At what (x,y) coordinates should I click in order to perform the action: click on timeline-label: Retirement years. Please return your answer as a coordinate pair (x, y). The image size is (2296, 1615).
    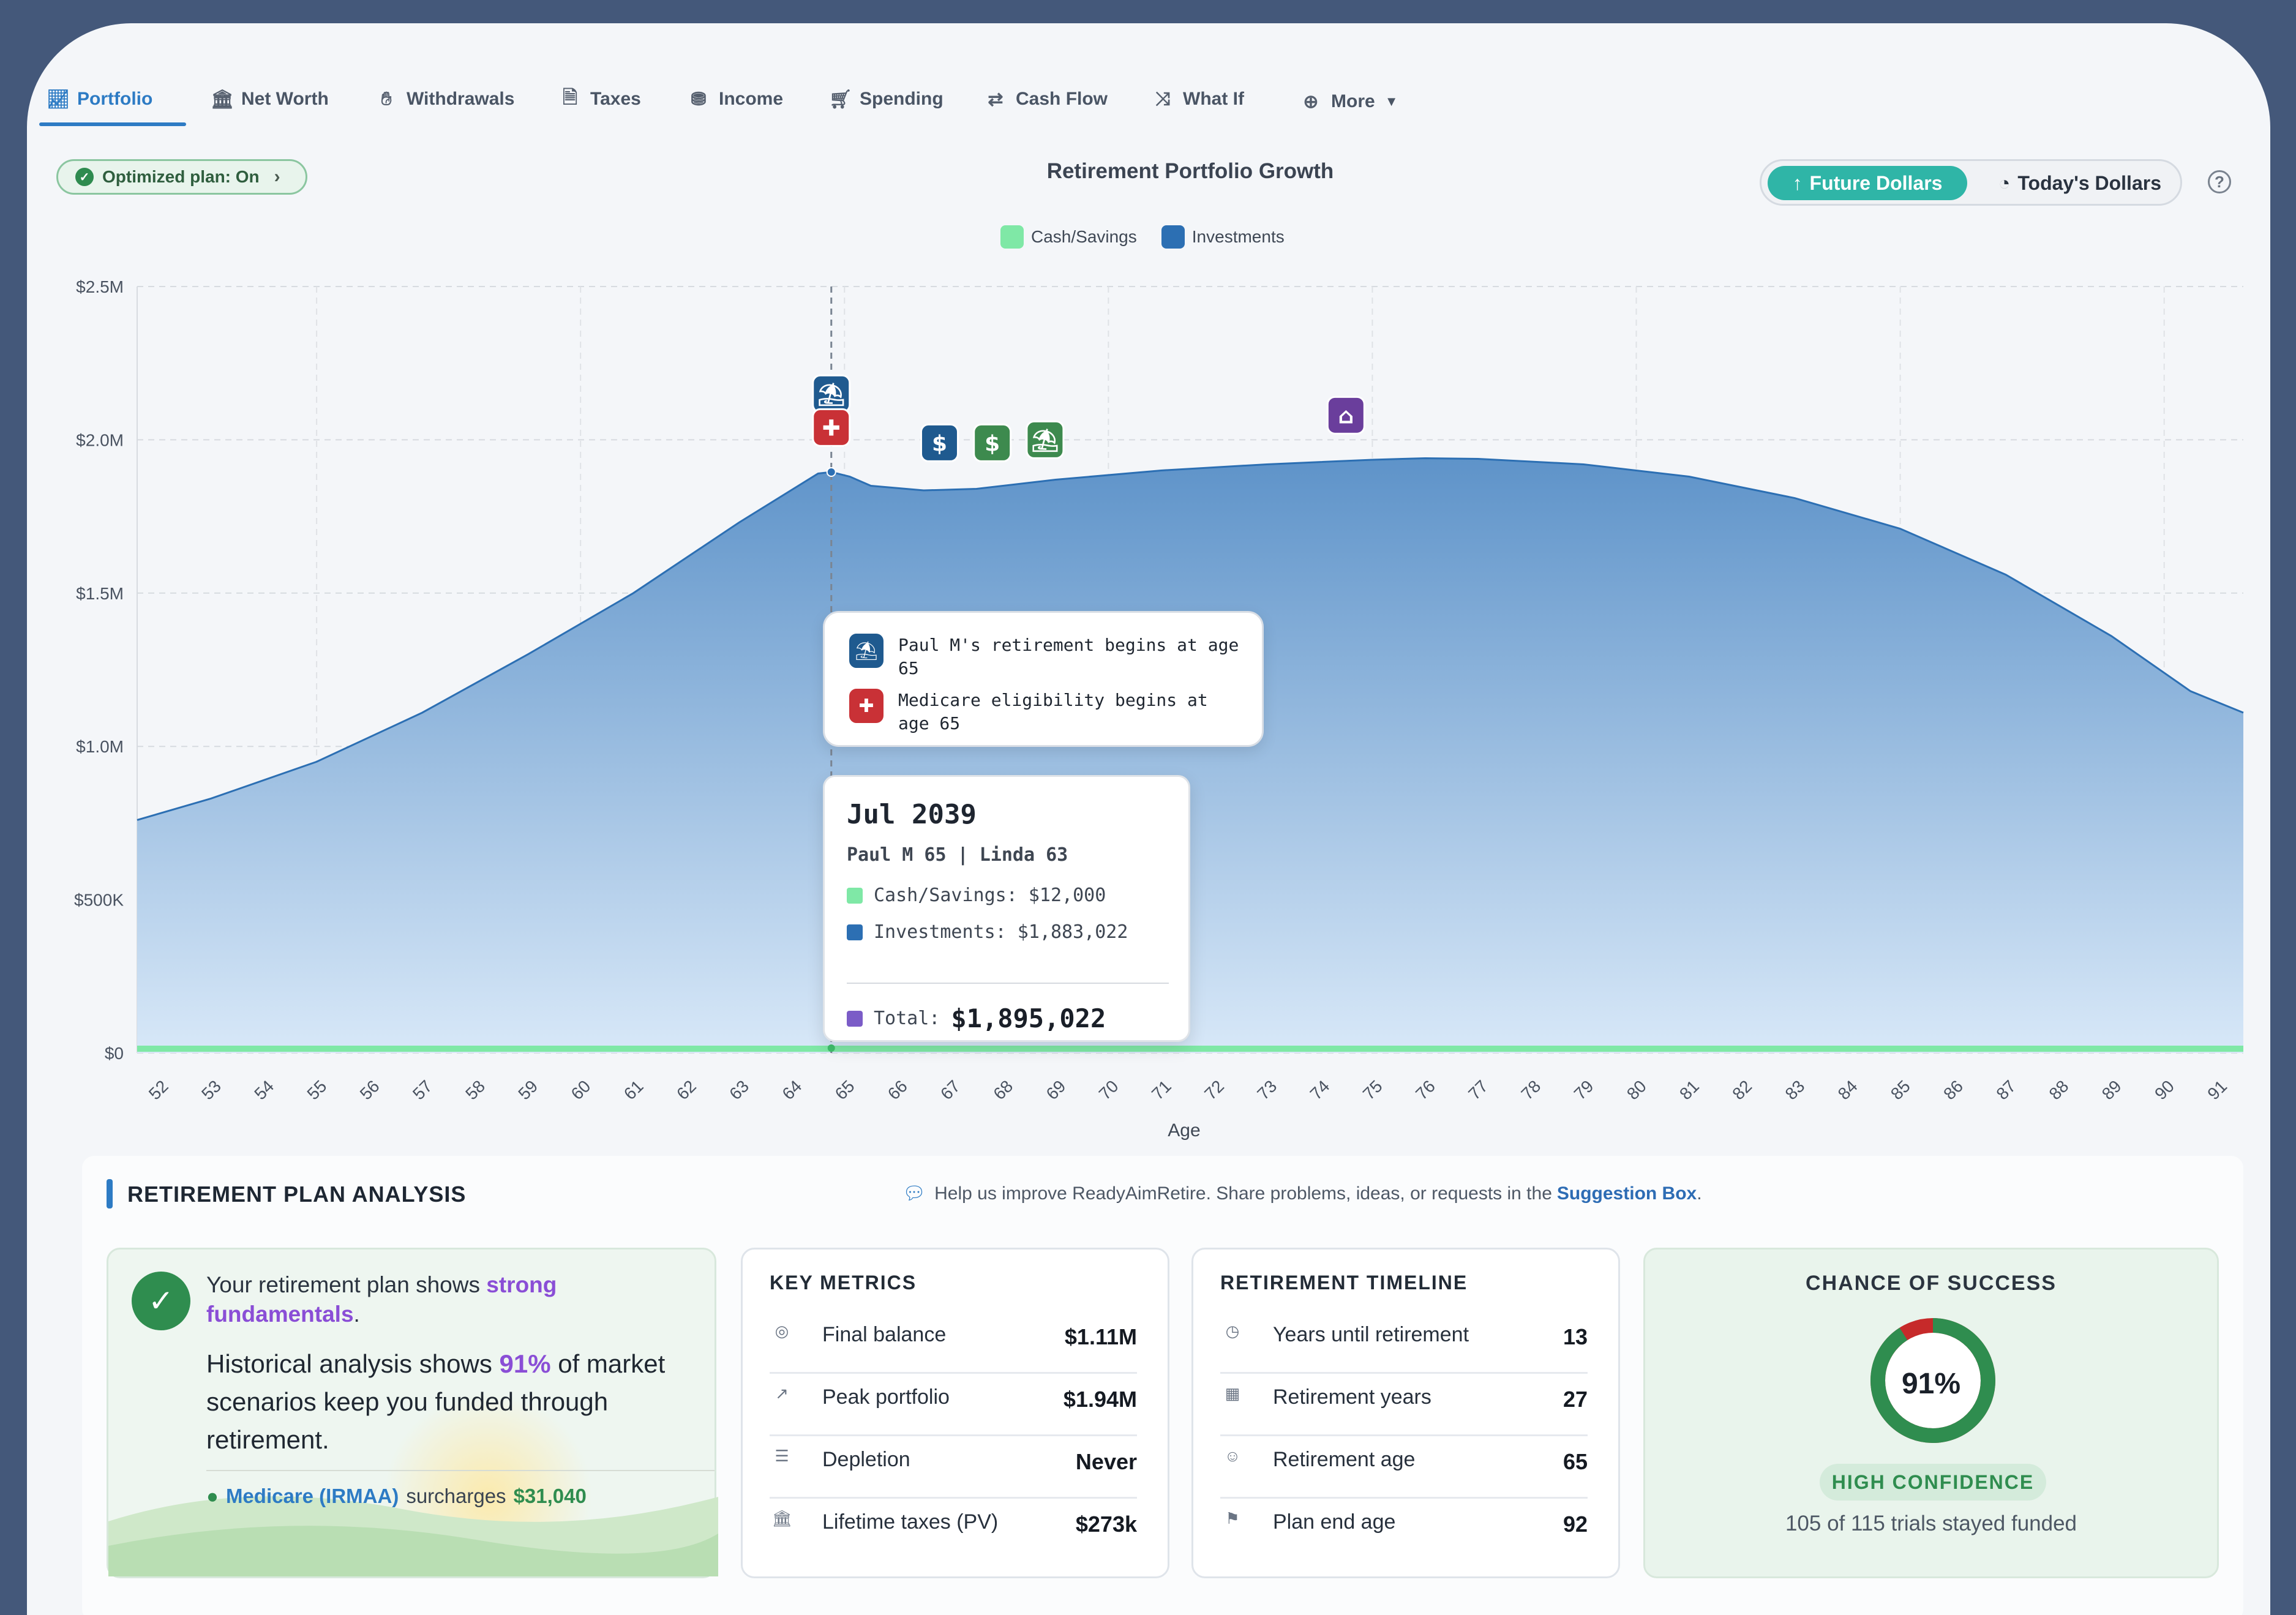
    Looking at the image, I should click on (1352, 1397).